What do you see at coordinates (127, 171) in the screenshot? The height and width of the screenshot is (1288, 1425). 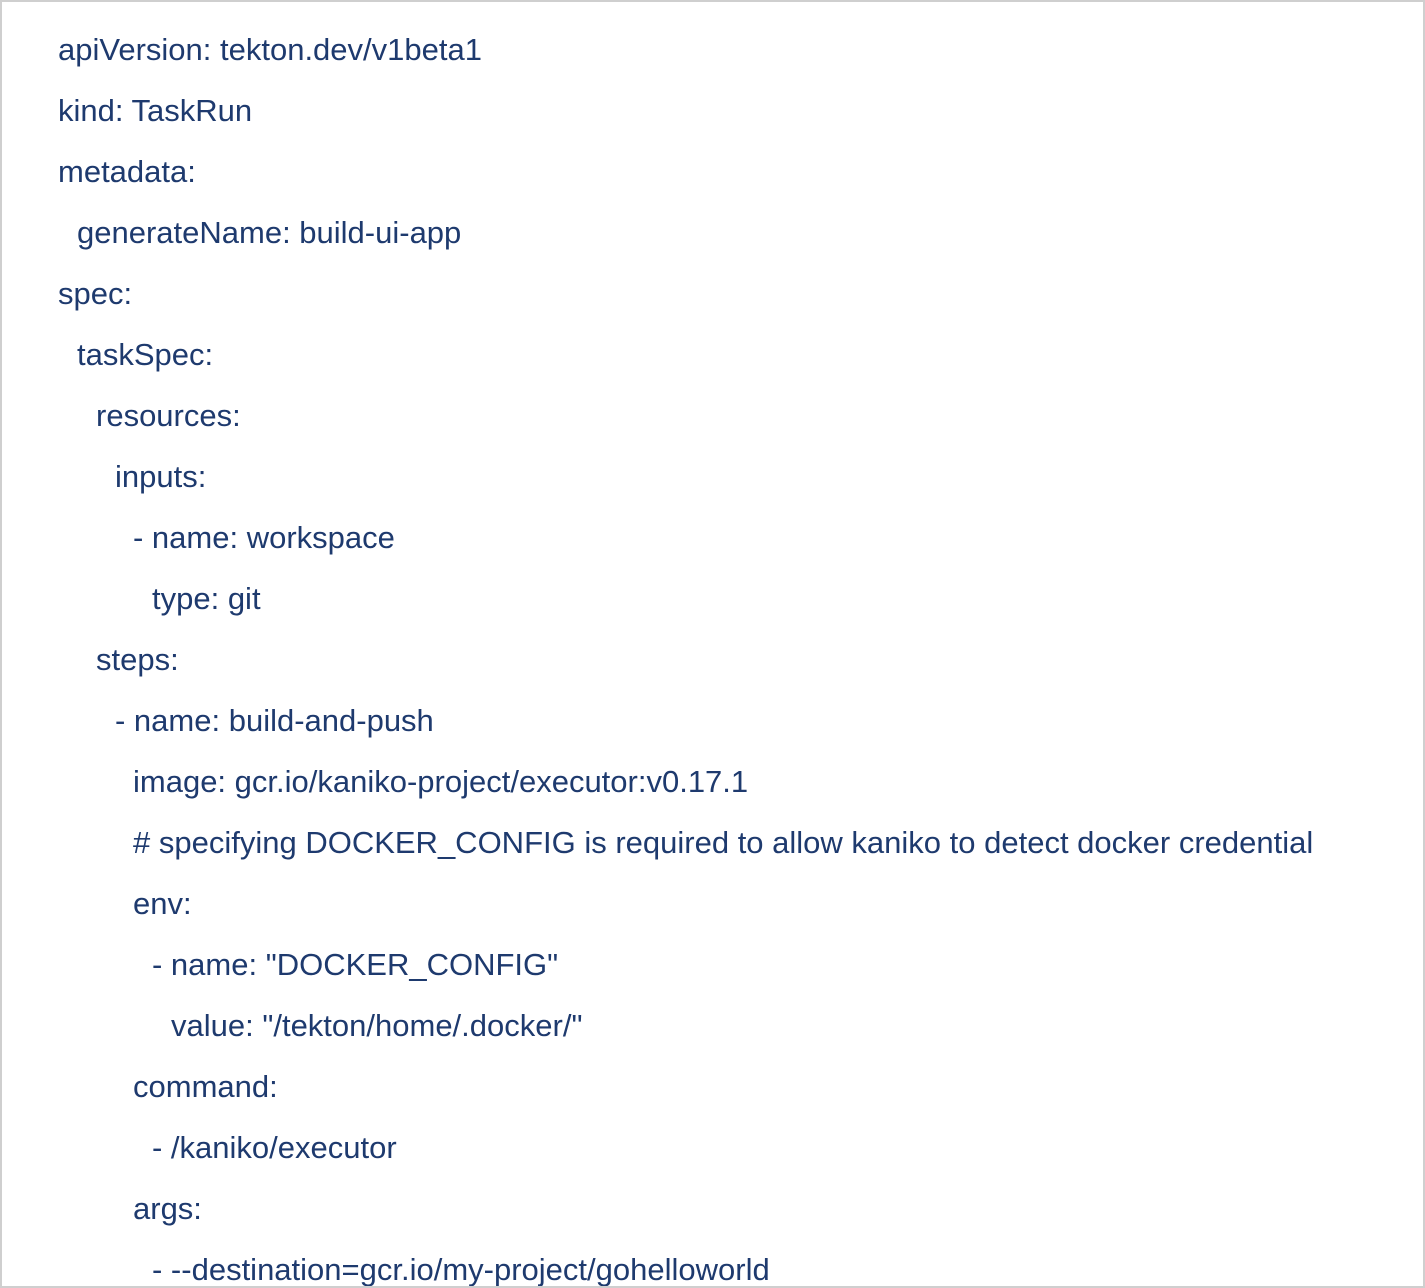 I see `code-line: metadata:` at bounding box center [127, 171].